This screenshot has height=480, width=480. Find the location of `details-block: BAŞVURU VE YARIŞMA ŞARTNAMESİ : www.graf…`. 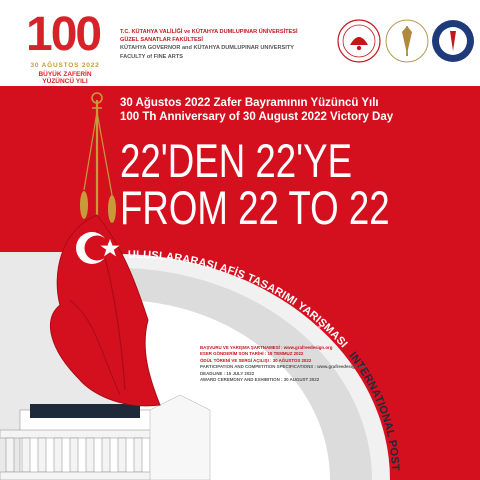

details-block: BAŞVURU VE YARIŞMA ŞARTNAMESİ : www.graf… is located at coordinates (285, 364).